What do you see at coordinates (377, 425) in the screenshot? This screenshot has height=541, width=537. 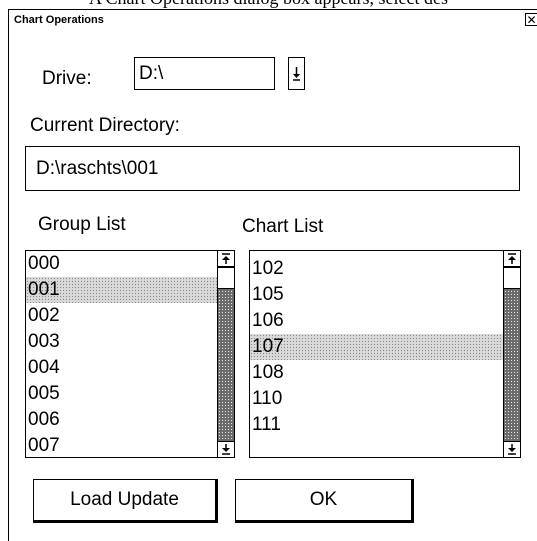 I see `list-item: 111` at bounding box center [377, 425].